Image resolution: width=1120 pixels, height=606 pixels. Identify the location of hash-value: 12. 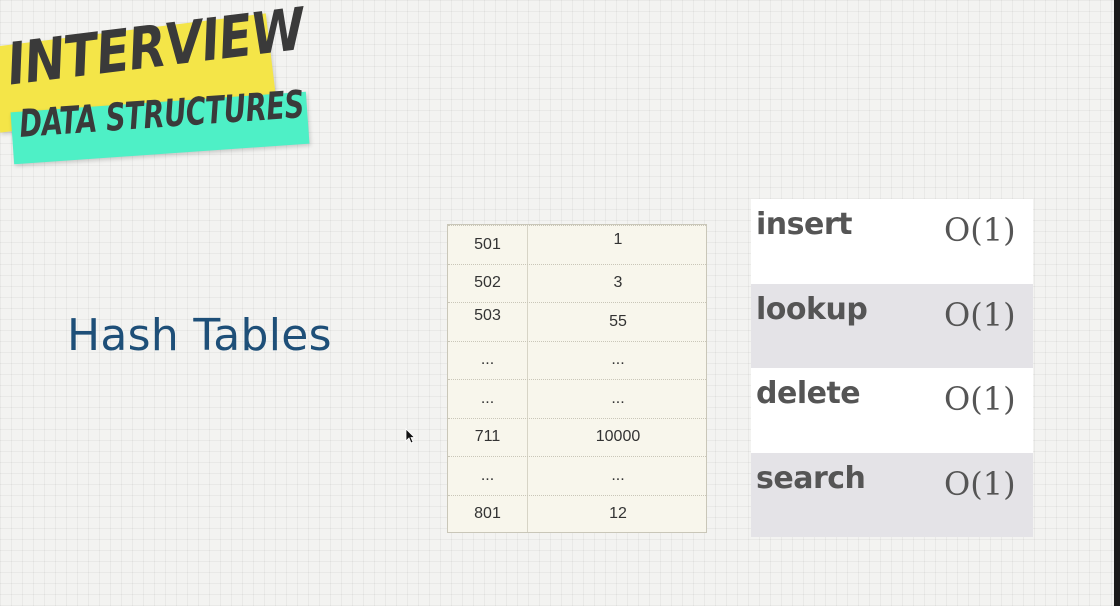
(618, 514).